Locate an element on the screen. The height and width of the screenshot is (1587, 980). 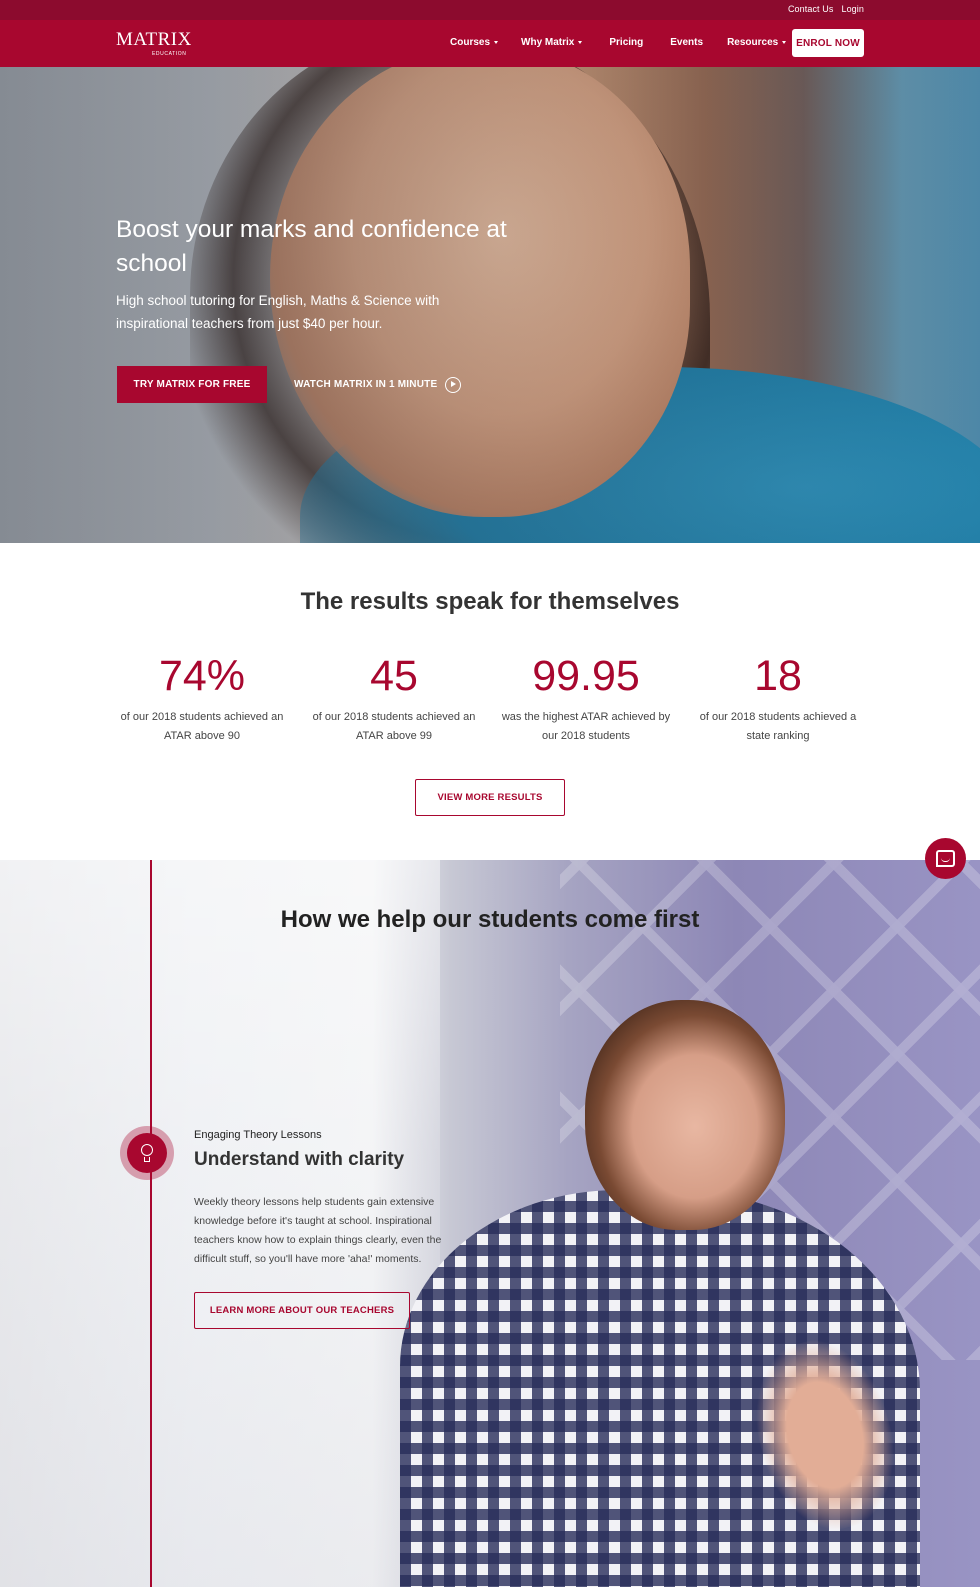
nav-item-label: Resources is located at coordinates (753, 42).